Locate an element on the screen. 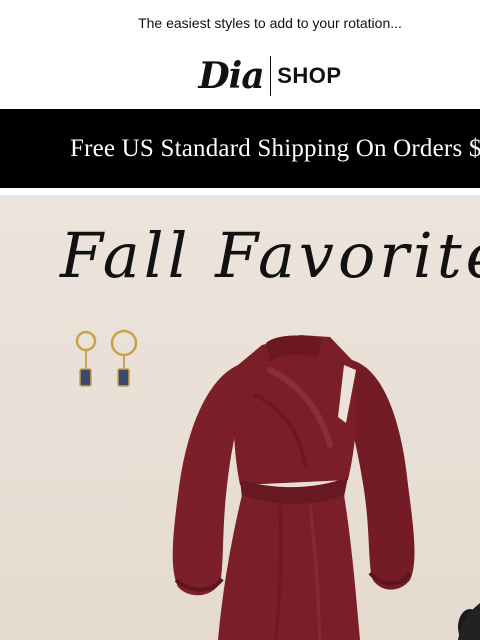  logo-divider is located at coordinates (270, 76).